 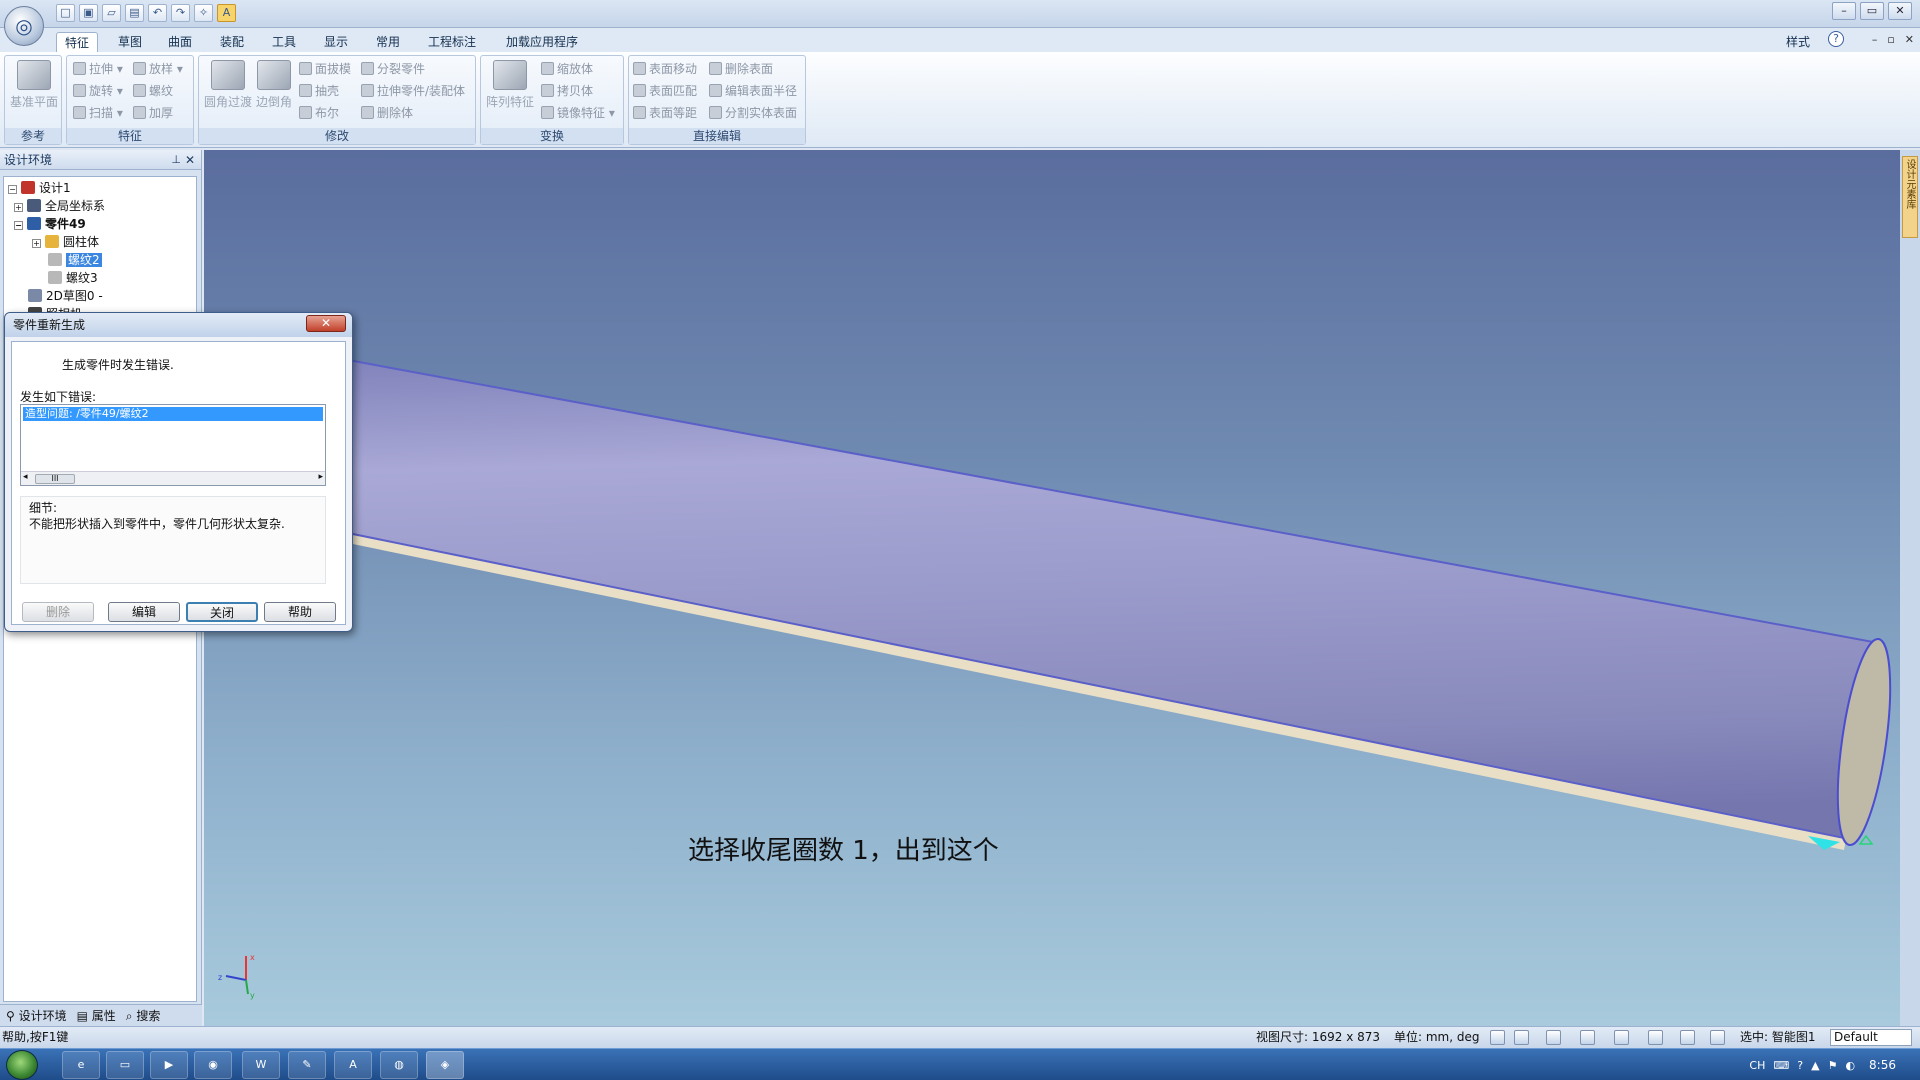 What do you see at coordinates (144, 612) in the screenshot?
I see `edit-button: 编辑` at bounding box center [144, 612].